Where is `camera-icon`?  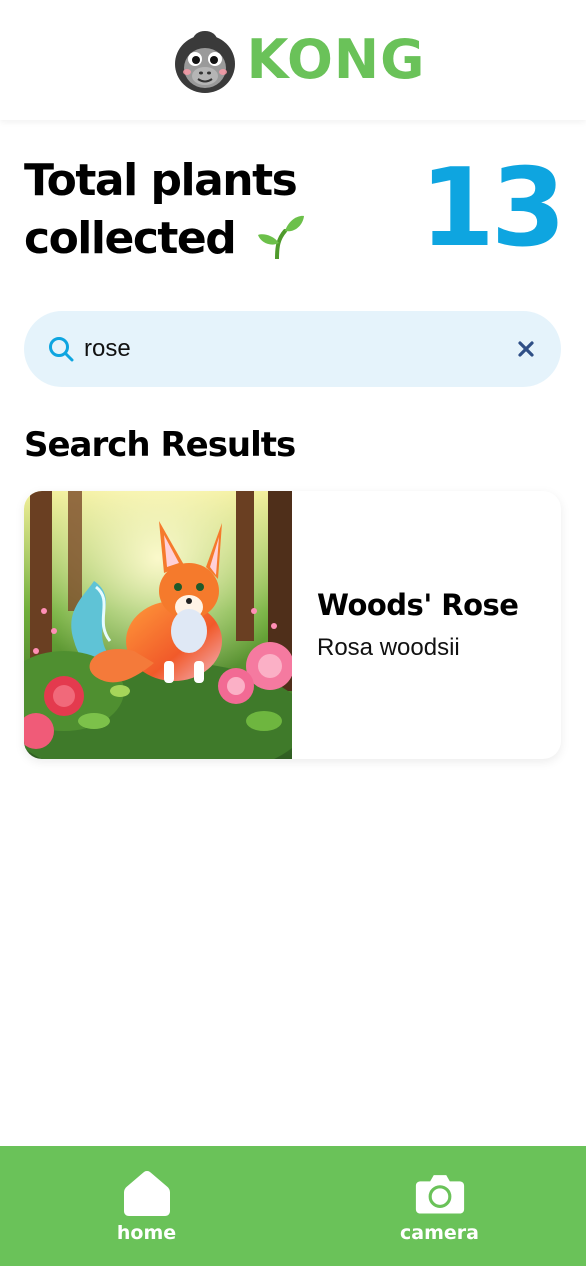 camera-icon is located at coordinates (439, 1194).